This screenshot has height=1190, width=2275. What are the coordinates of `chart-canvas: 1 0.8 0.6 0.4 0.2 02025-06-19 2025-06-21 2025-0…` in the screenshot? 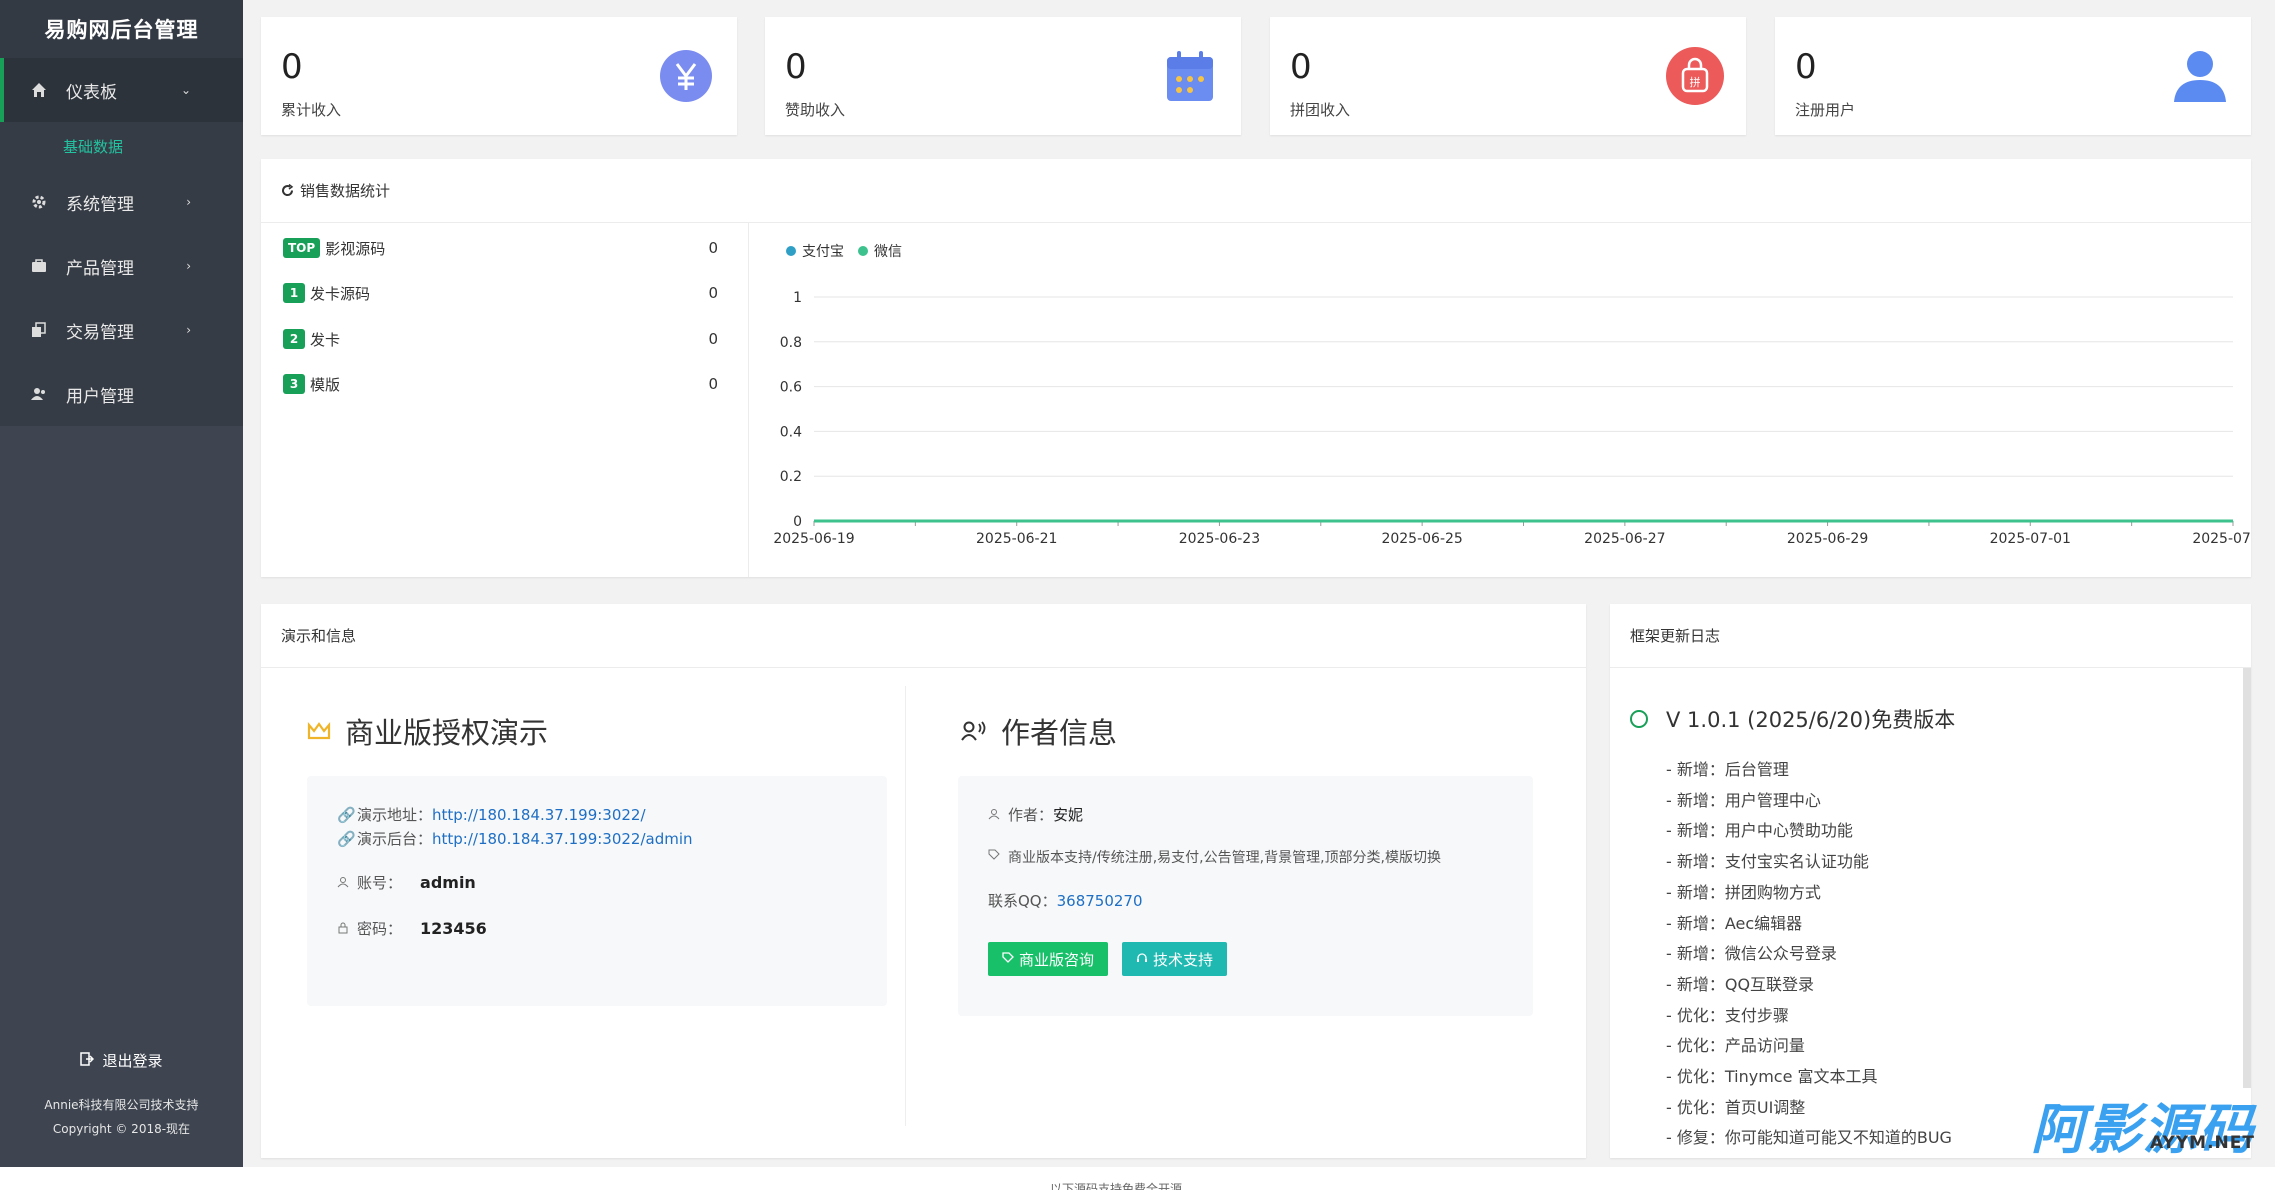 It's located at (1511, 418).